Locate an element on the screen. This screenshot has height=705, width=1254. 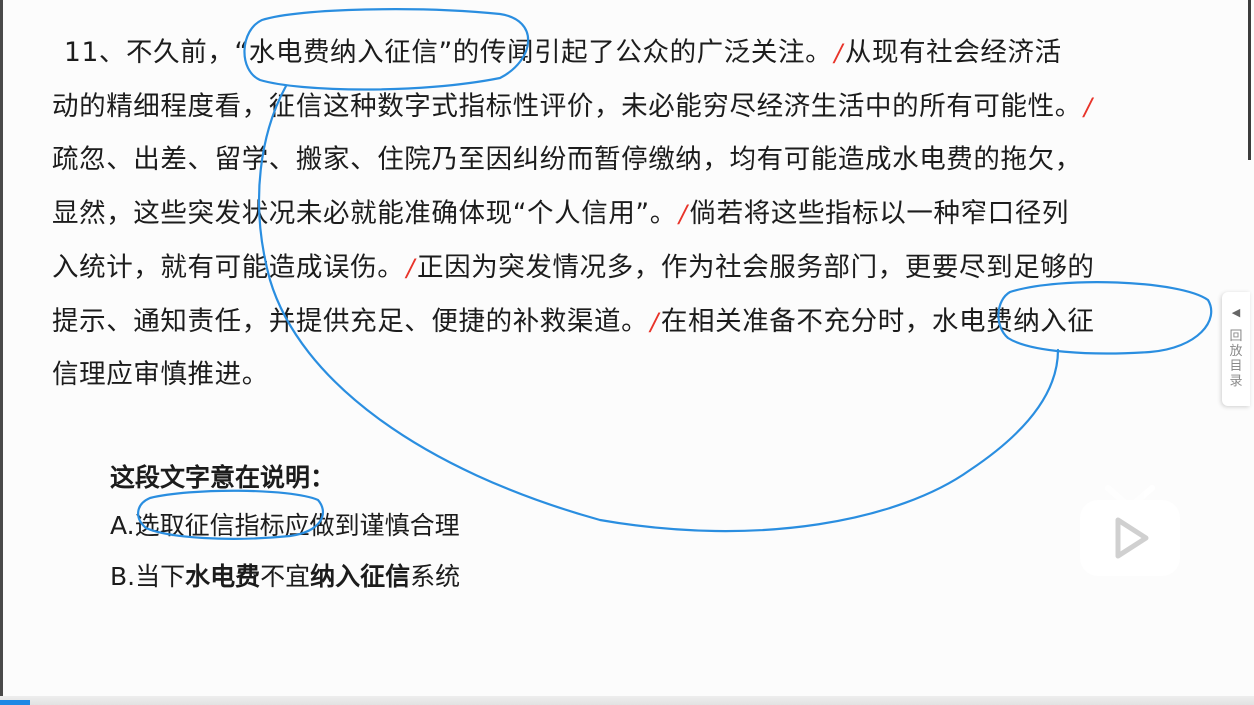
option-text: 系统 is located at coordinates (435, 576).